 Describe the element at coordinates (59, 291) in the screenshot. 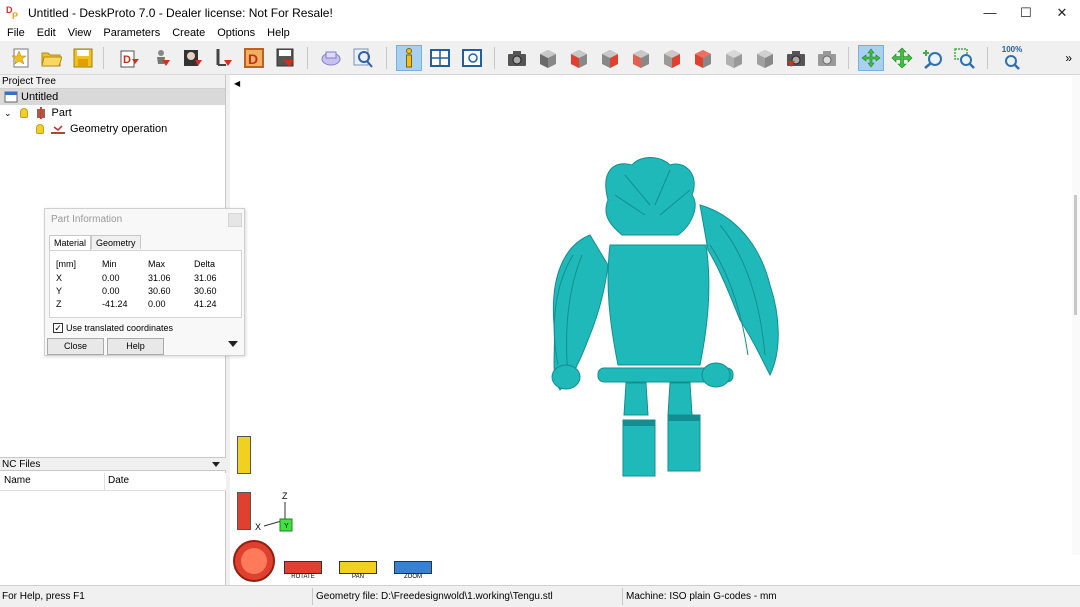

I see `axis-cell: Y` at that location.